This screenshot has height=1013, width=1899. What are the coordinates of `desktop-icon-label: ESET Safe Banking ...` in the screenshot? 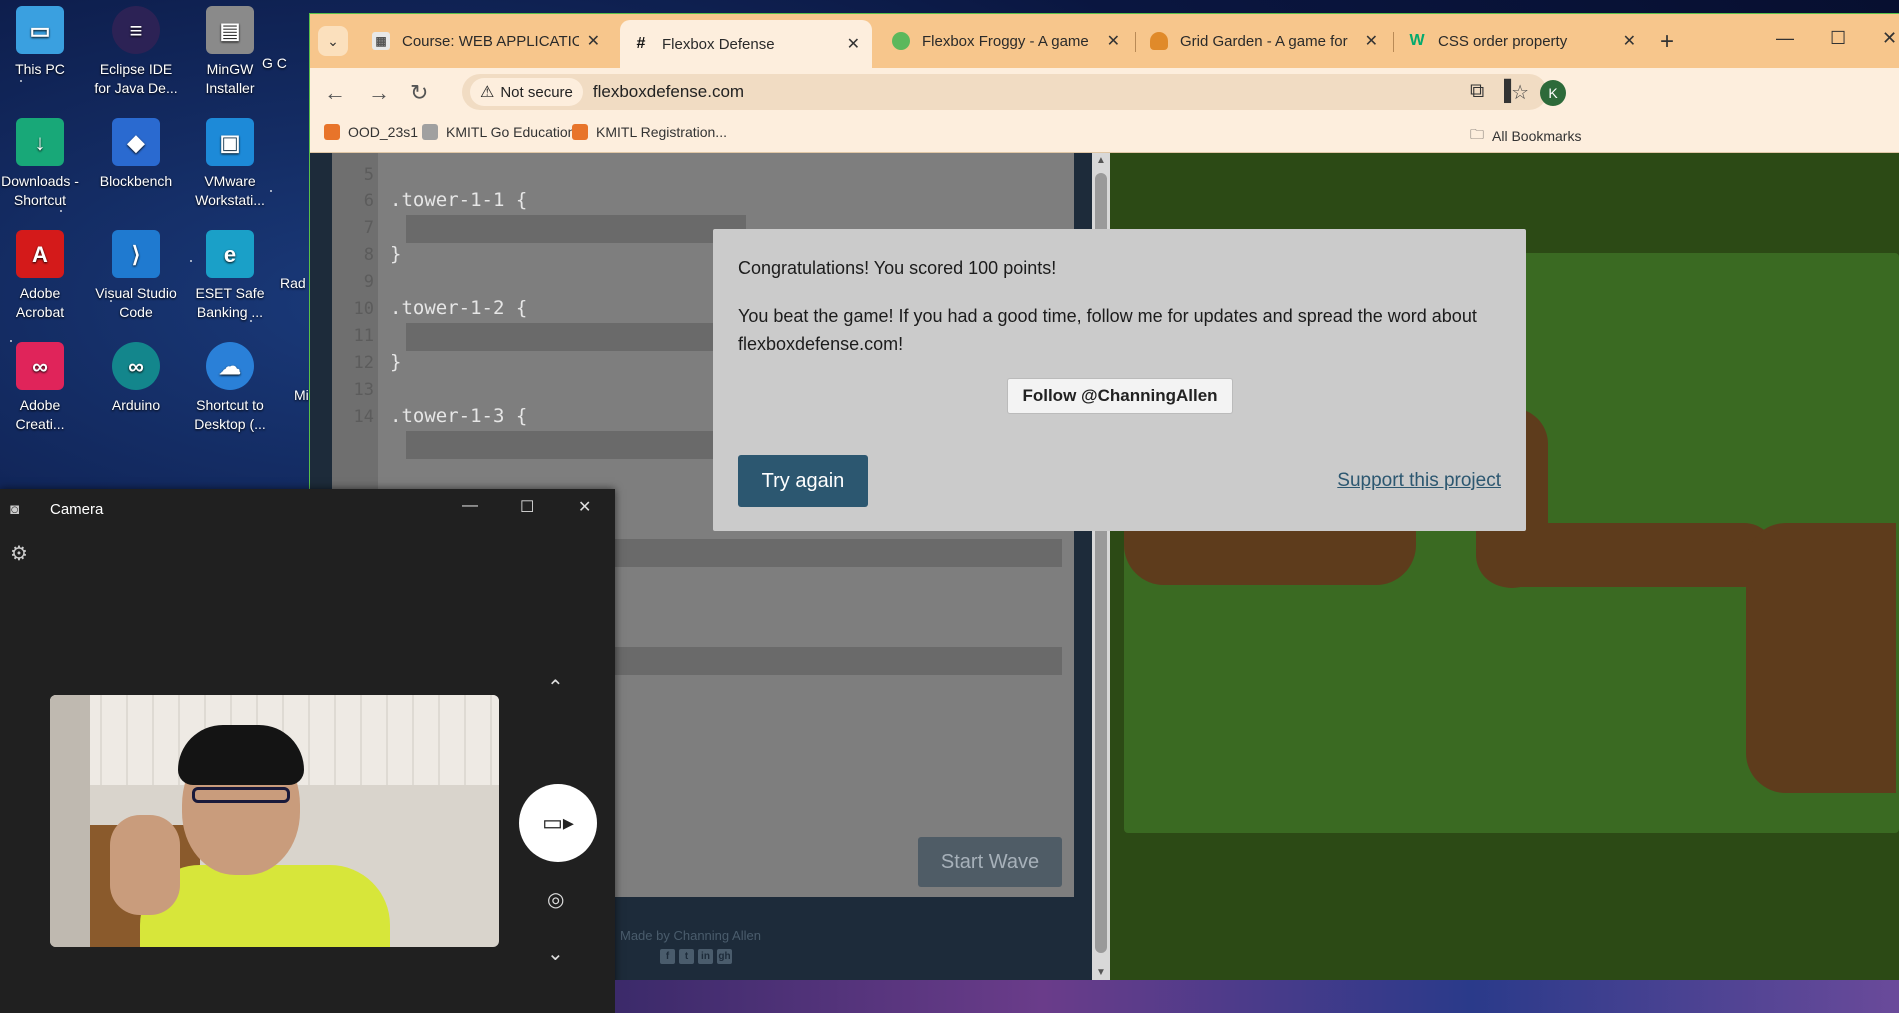 It's located at (230, 302).